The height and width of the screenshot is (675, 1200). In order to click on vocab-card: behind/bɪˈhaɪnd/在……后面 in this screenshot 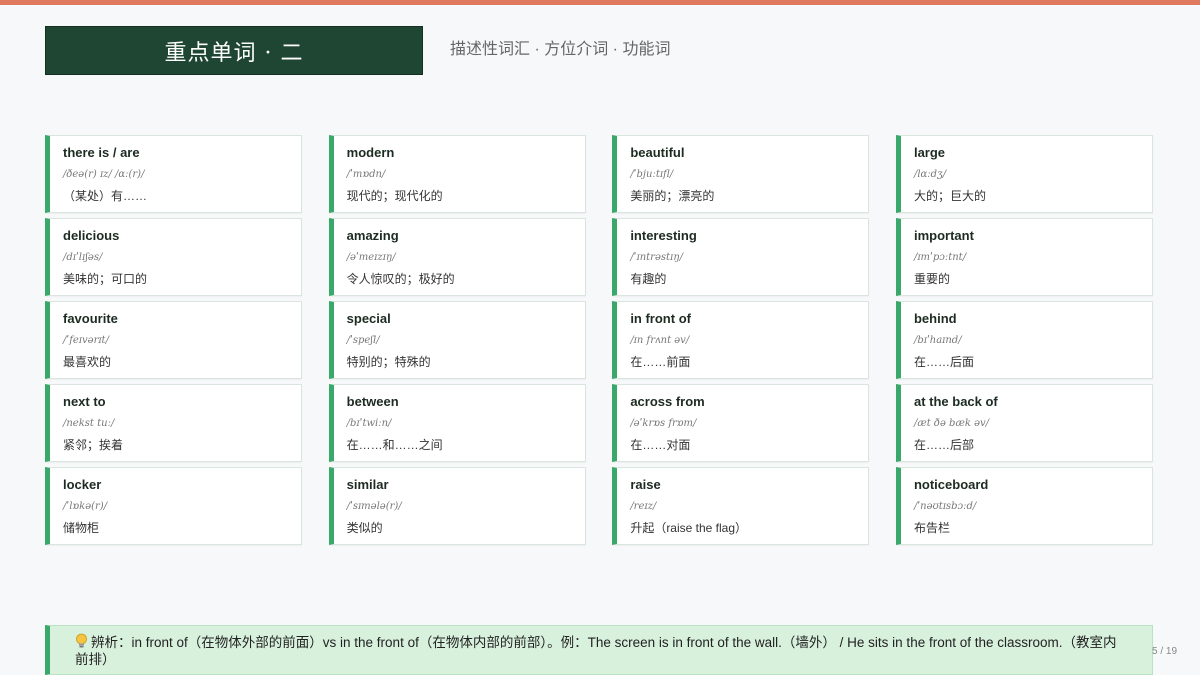, I will do `click(1024, 340)`.